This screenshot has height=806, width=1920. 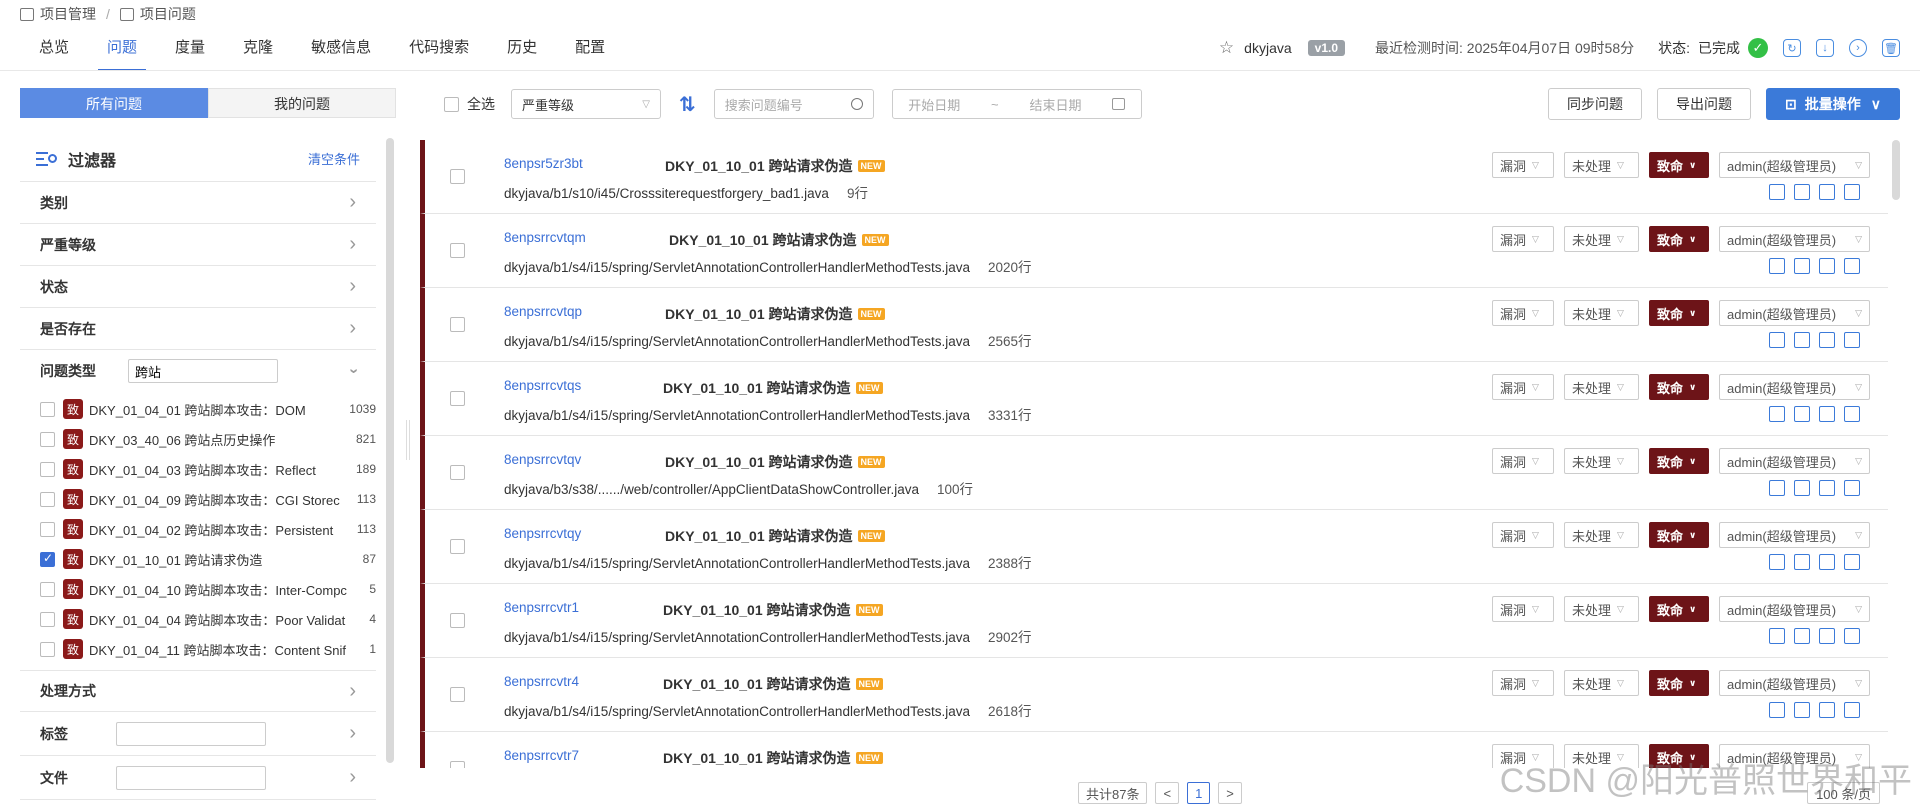 I want to click on tab-settings: 配置, so click(x=590, y=49).